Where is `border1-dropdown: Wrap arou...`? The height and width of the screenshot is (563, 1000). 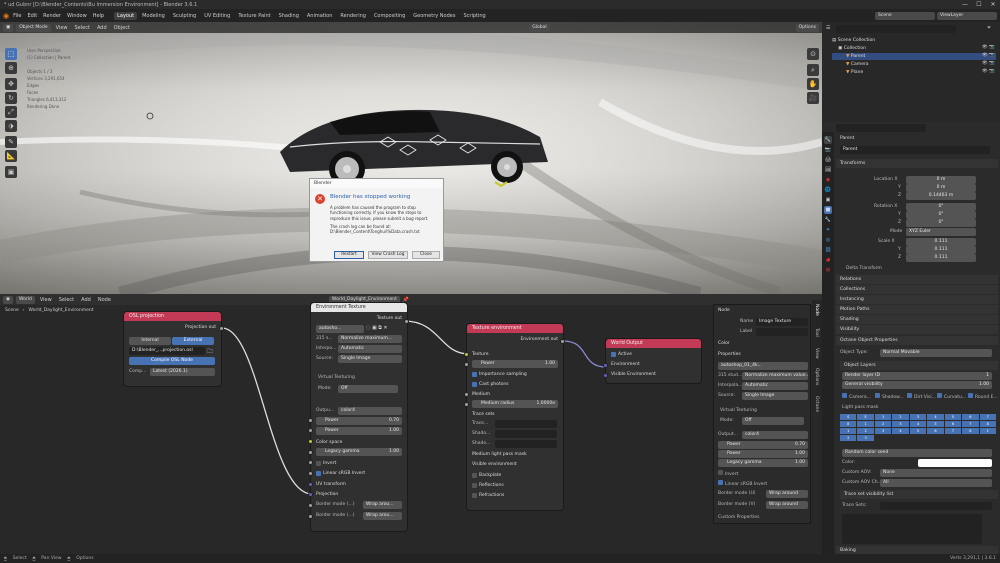 border1-dropdown: Wrap arou... is located at coordinates (382, 505).